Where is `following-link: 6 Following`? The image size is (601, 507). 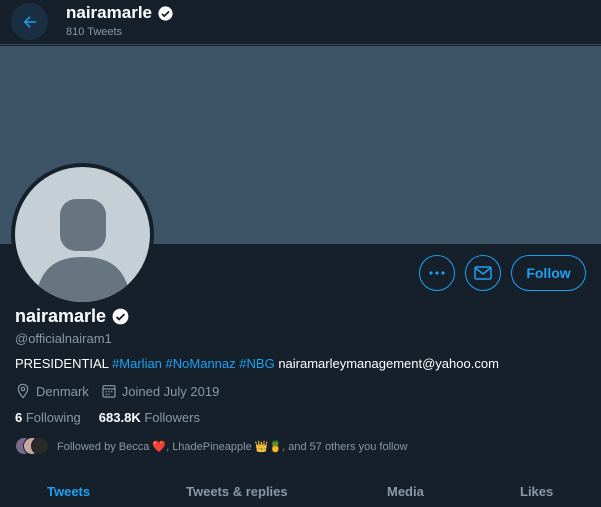 following-link: 6 Following is located at coordinates (48, 417).